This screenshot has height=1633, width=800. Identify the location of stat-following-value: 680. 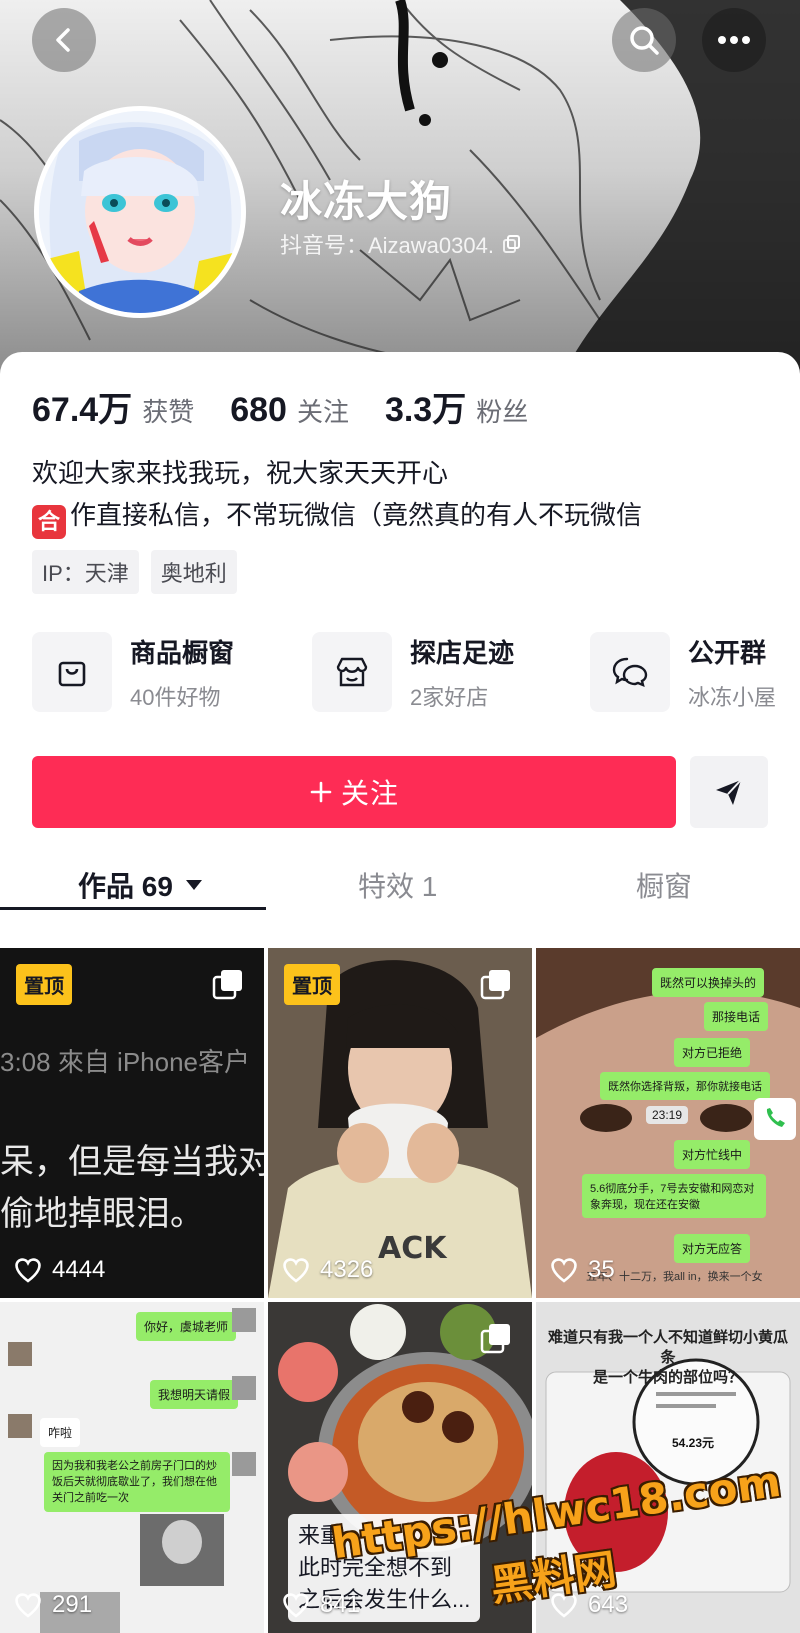
(258, 410).